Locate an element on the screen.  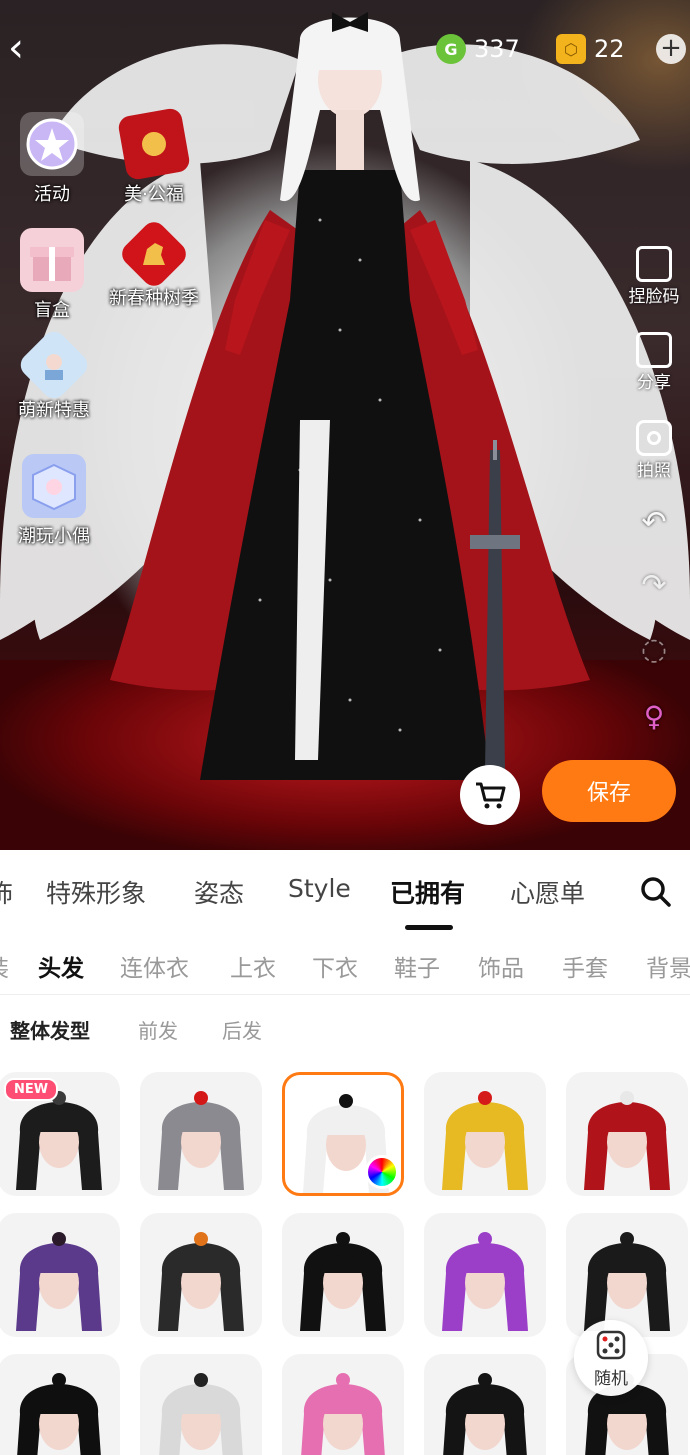
face-code-button: 捏脸码 is located at coordinates (654, 276).